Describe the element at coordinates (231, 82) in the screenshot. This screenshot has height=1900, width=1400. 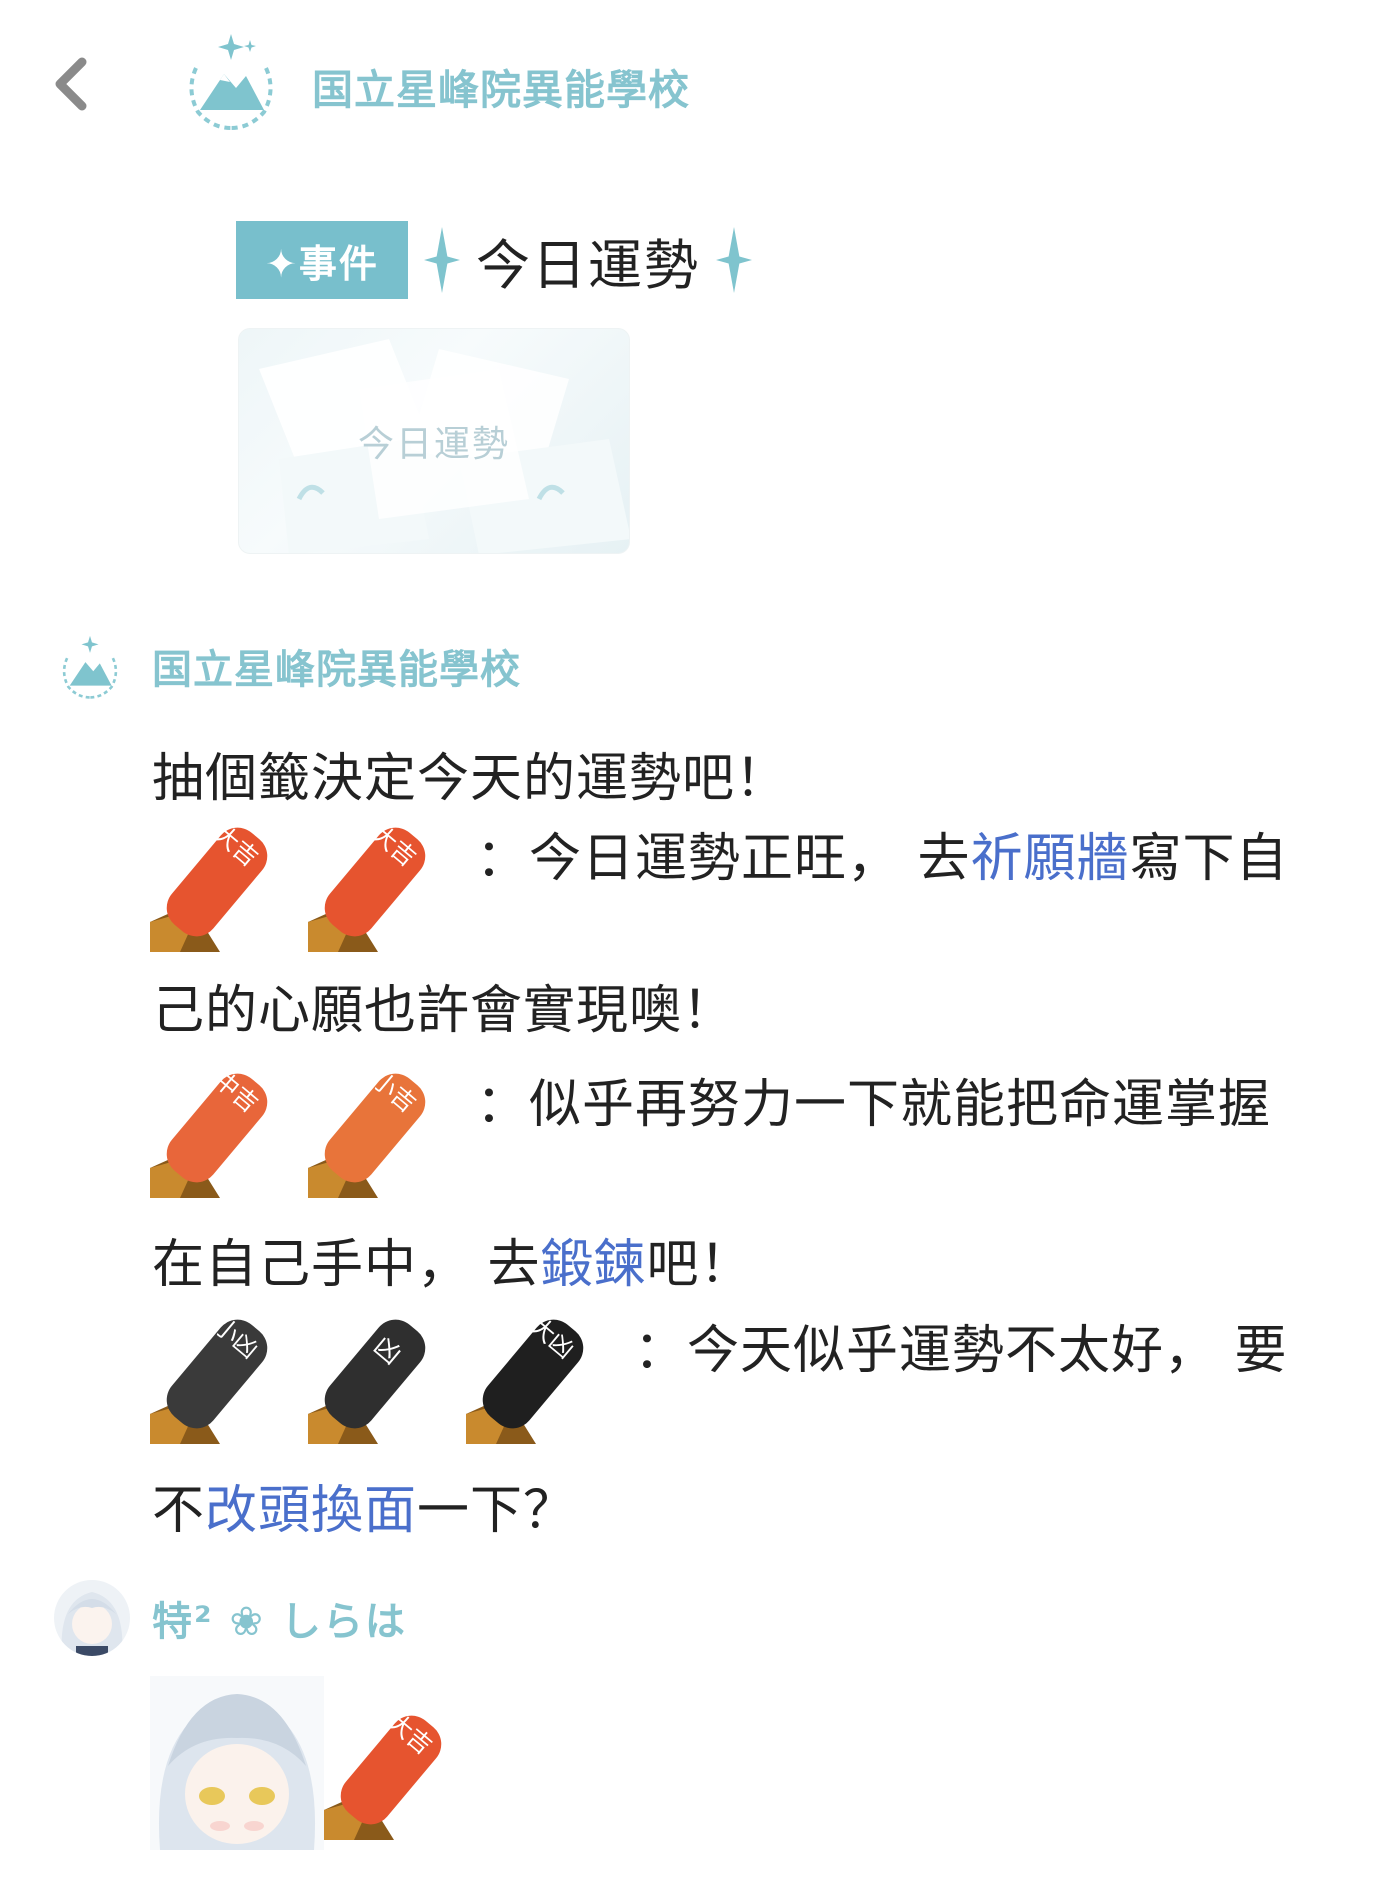
I see `mountain-laurel-logo-icon` at that location.